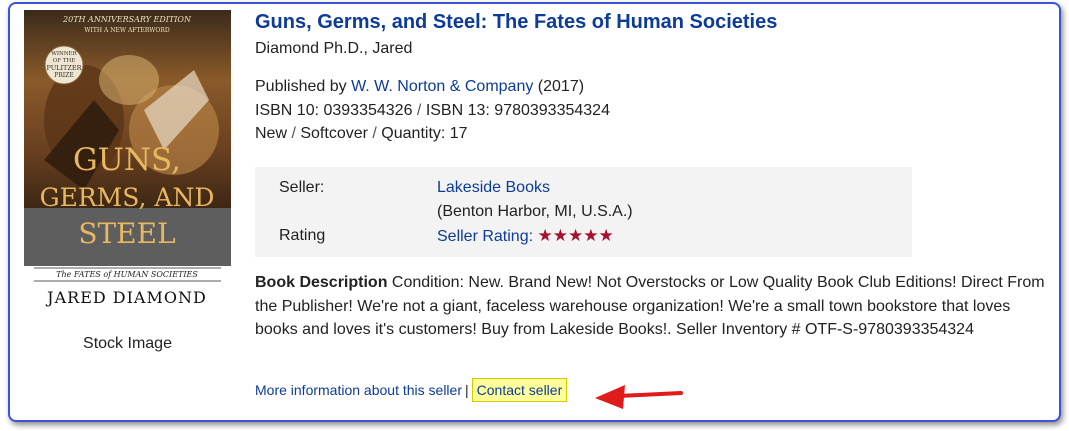  Describe the element at coordinates (334, 48) in the screenshot. I see `book-author: Diamond Ph.D., Jared` at that location.